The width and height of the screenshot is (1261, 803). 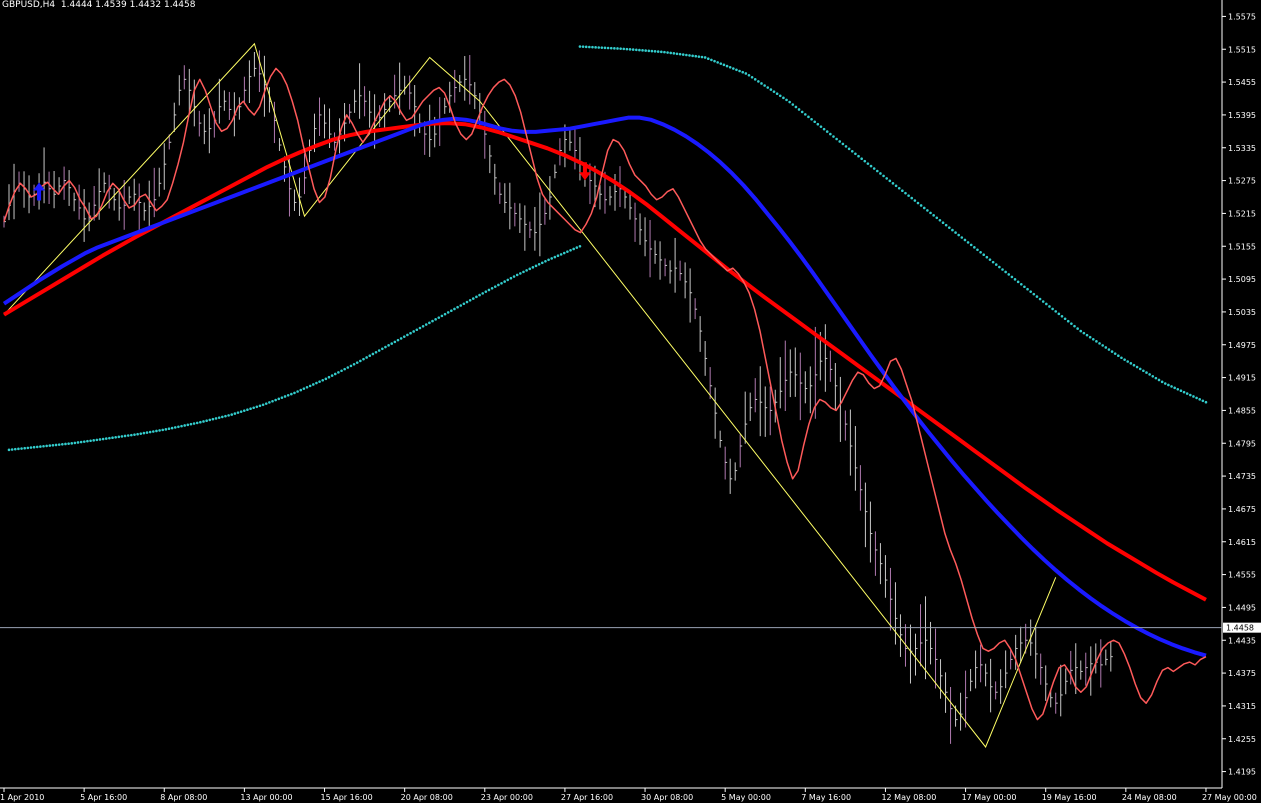 I want to click on y-tick-label: 1.4915, so click(x=1242, y=378).